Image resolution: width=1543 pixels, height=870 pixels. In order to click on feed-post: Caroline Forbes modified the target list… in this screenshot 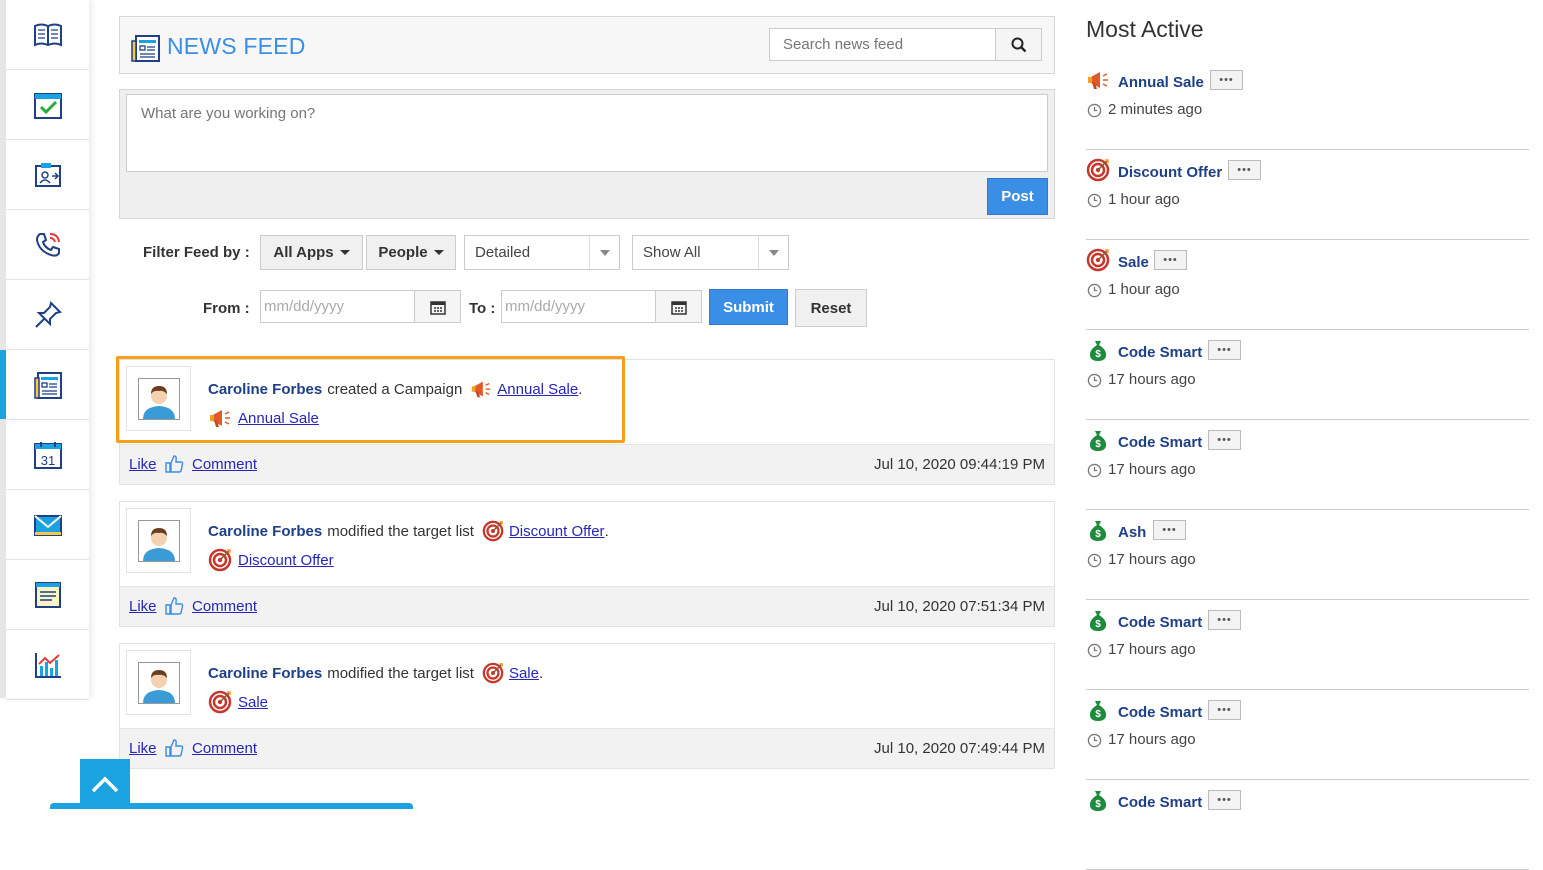, I will do `click(587, 706)`.